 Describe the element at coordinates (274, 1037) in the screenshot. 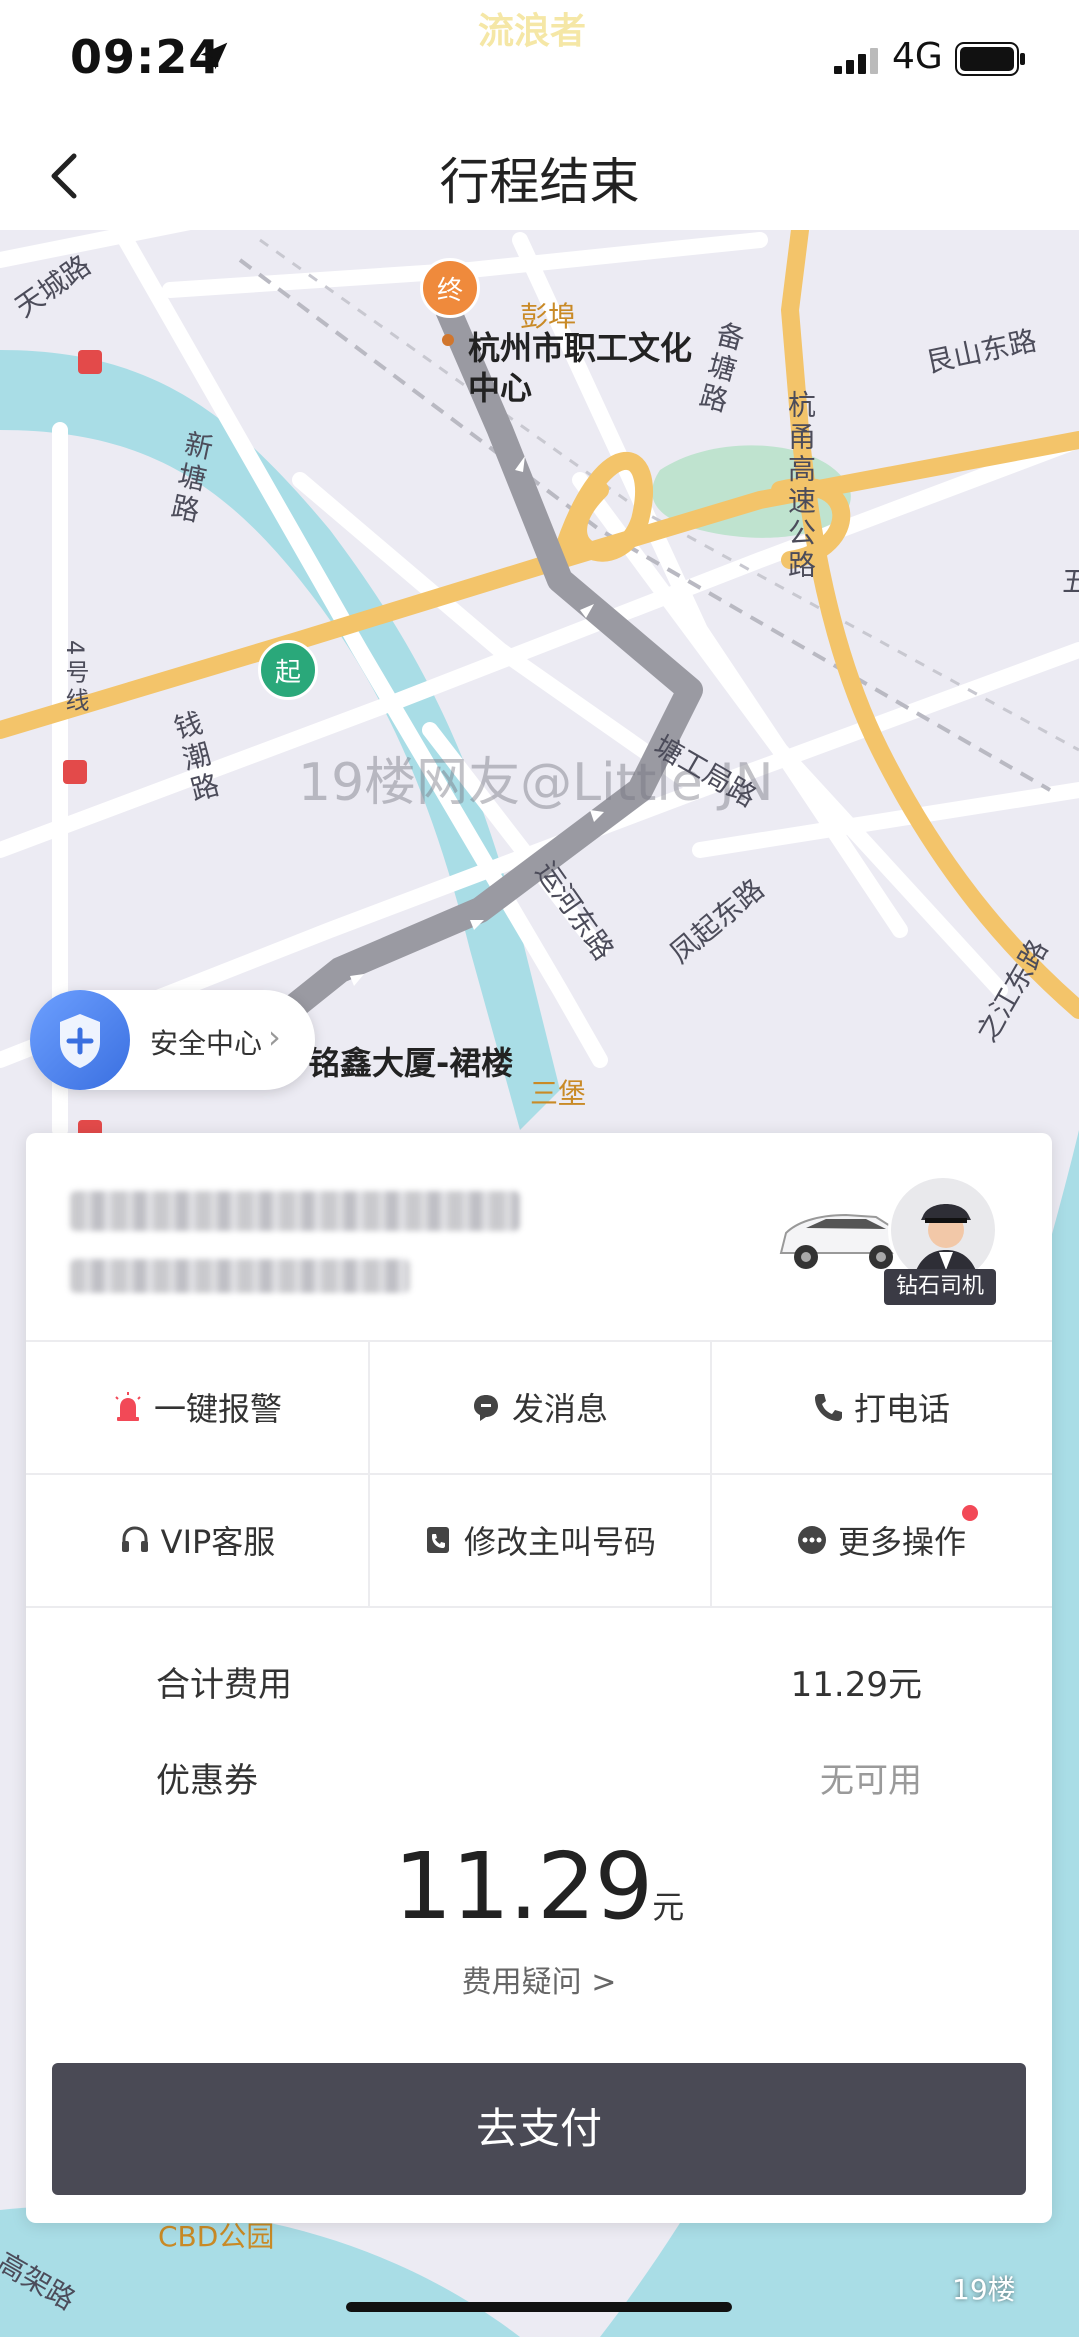

I see `chevron-right-icon: ›` at that location.